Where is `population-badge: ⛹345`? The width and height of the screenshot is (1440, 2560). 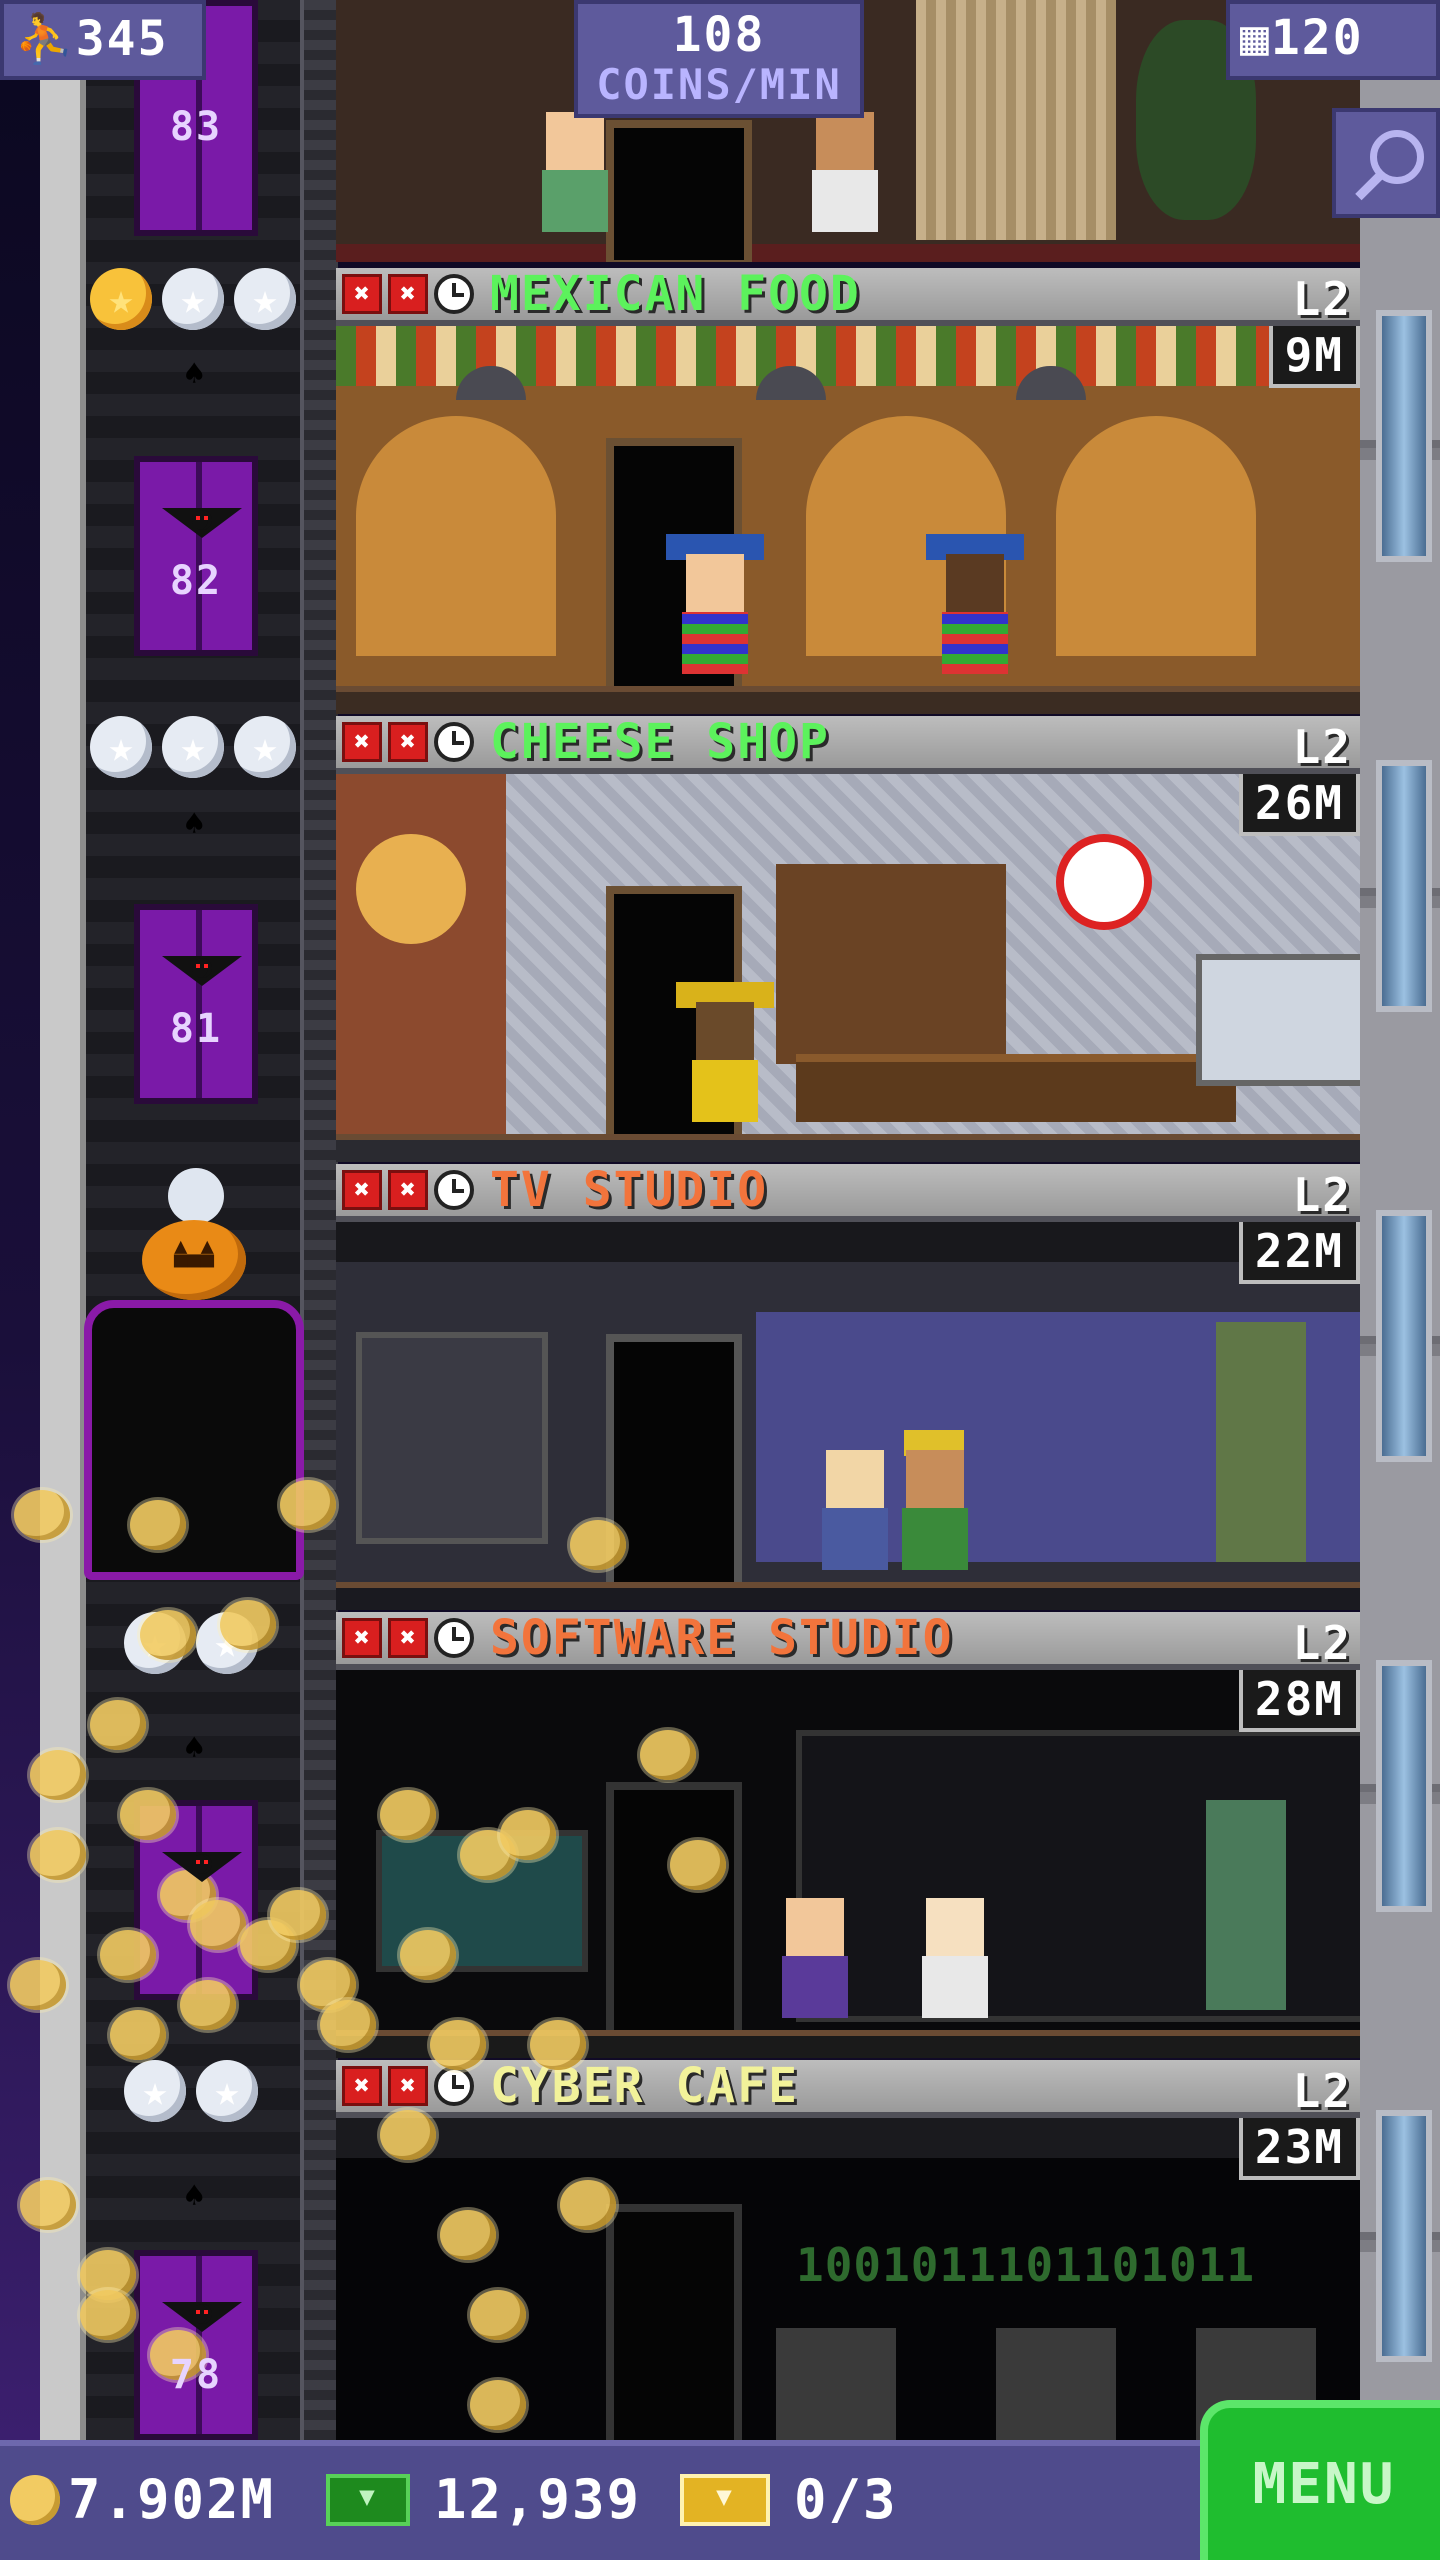 population-badge: ⛹345 is located at coordinates (103, 40).